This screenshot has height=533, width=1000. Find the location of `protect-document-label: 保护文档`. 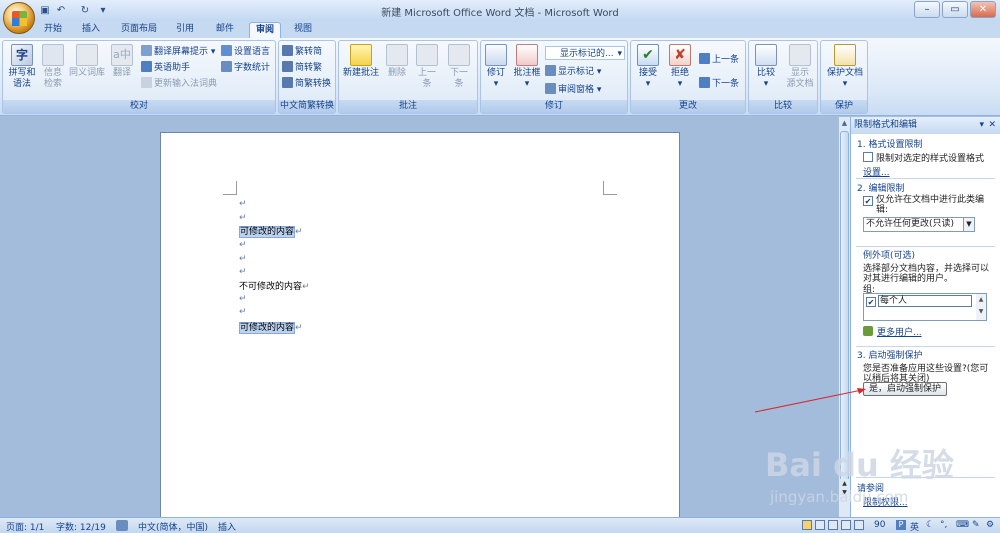

protect-document-label: 保护文档 is located at coordinates (844, 73).